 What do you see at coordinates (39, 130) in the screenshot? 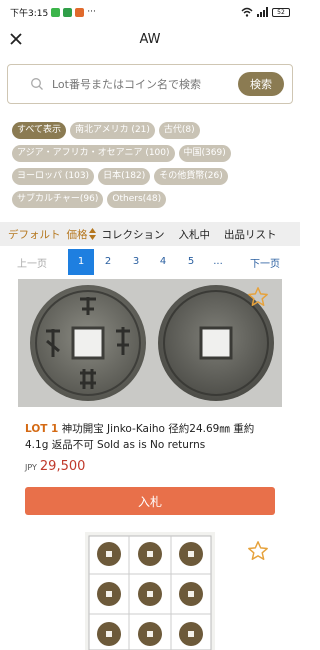
I see `chip-all: すべて表示` at bounding box center [39, 130].